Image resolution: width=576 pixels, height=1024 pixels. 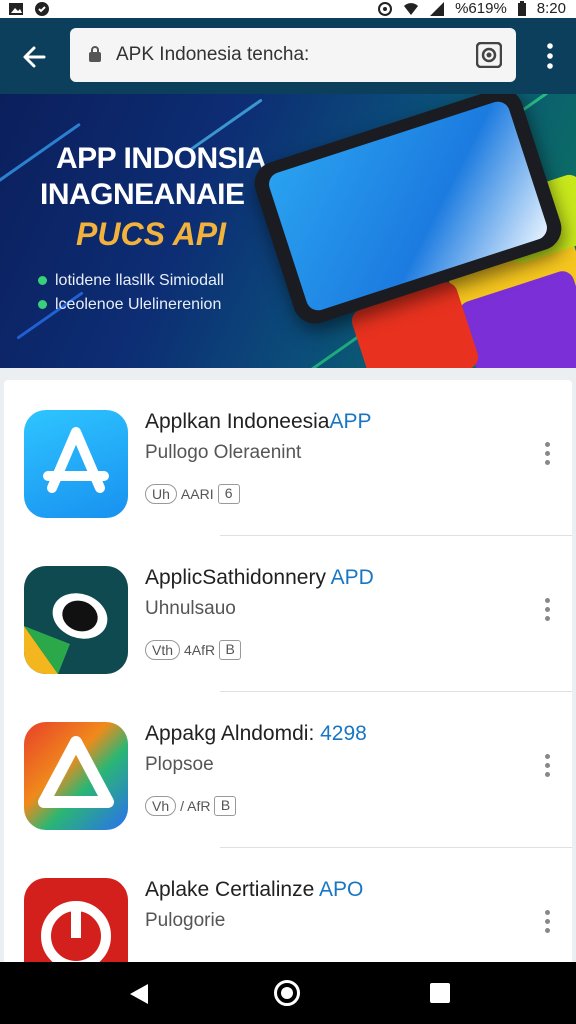 I want to click on wifi-icon, so click(x=411, y=8).